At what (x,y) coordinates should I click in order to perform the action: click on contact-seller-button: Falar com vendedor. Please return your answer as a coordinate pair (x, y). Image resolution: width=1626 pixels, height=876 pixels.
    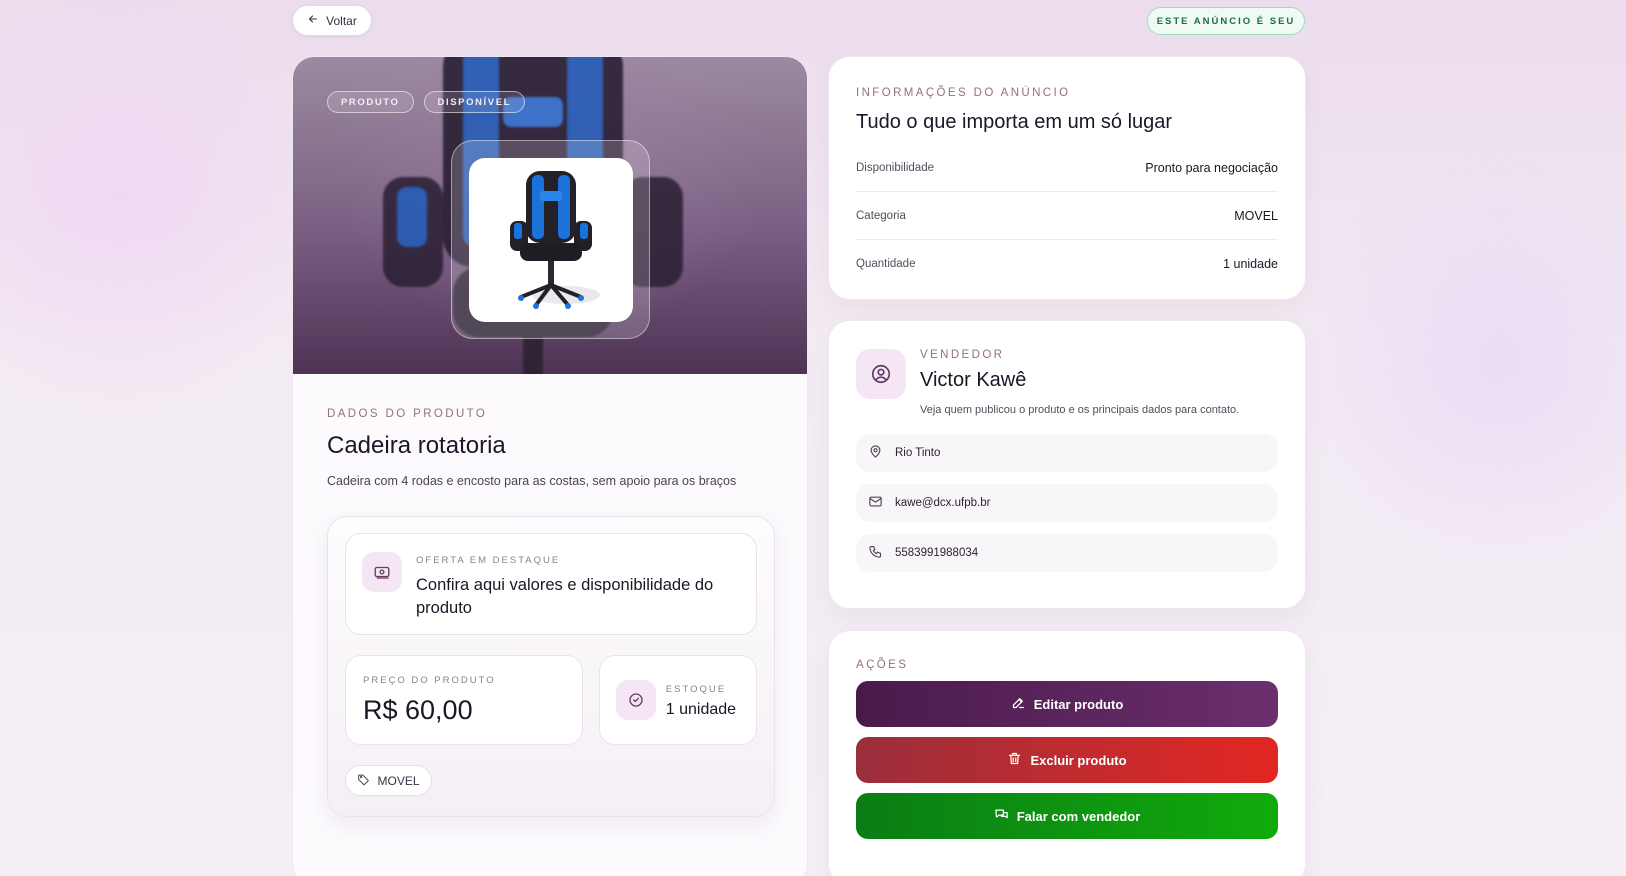
    Looking at the image, I should click on (1067, 816).